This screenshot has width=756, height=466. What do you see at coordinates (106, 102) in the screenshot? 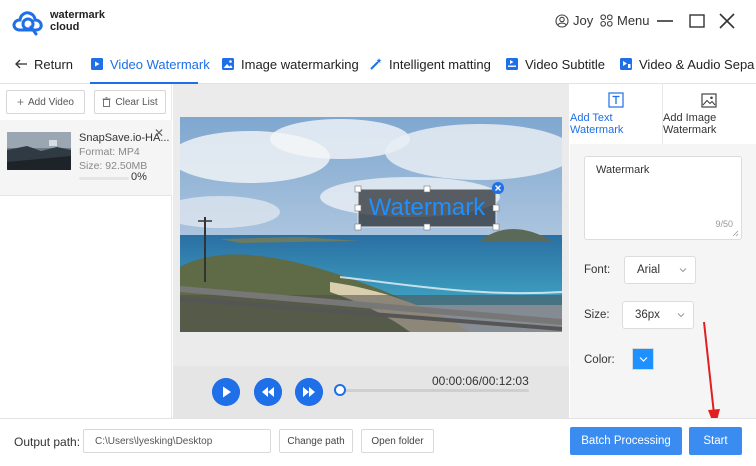
I see `trash-icon` at bounding box center [106, 102].